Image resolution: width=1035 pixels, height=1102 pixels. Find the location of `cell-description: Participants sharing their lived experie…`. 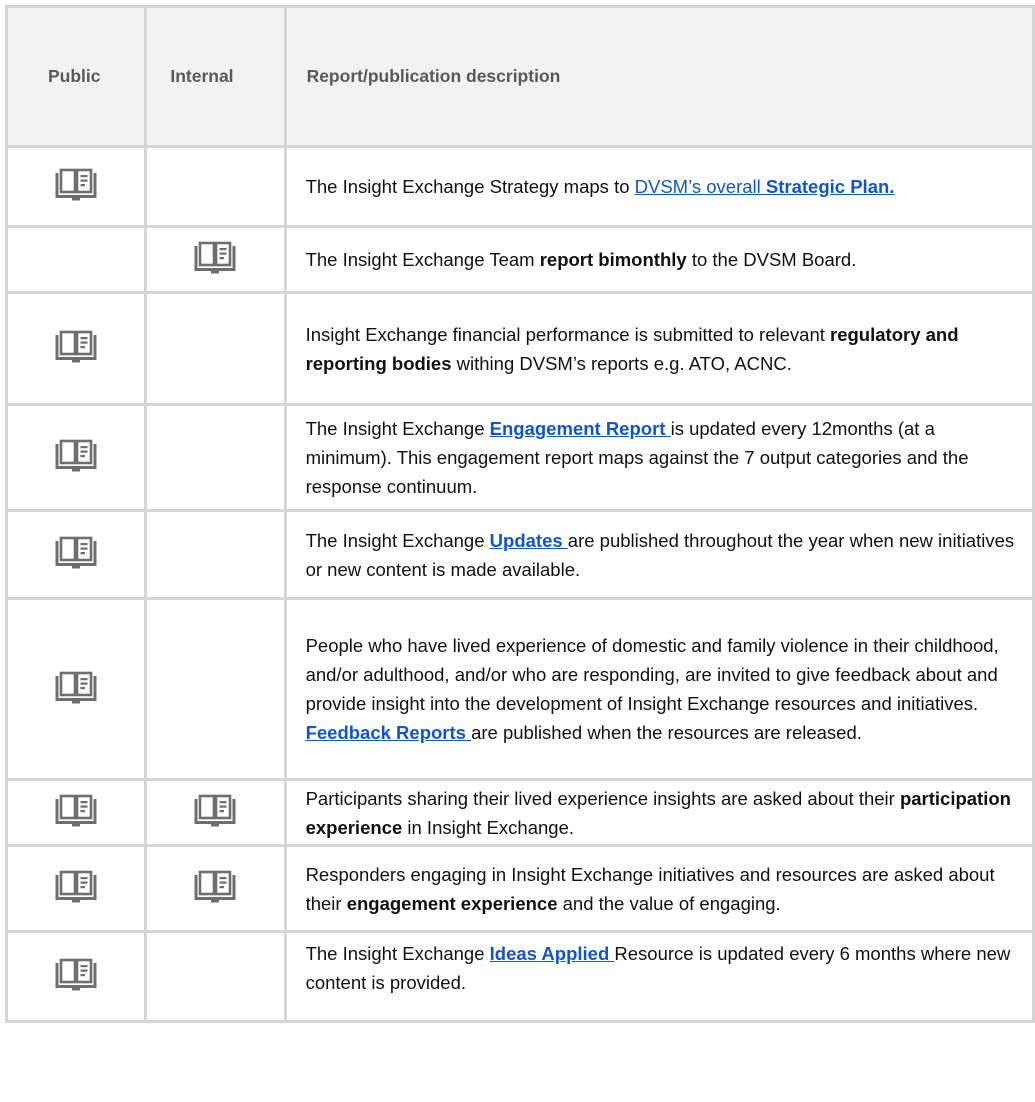

cell-description: Participants sharing their lived experie… is located at coordinates (659, 812).